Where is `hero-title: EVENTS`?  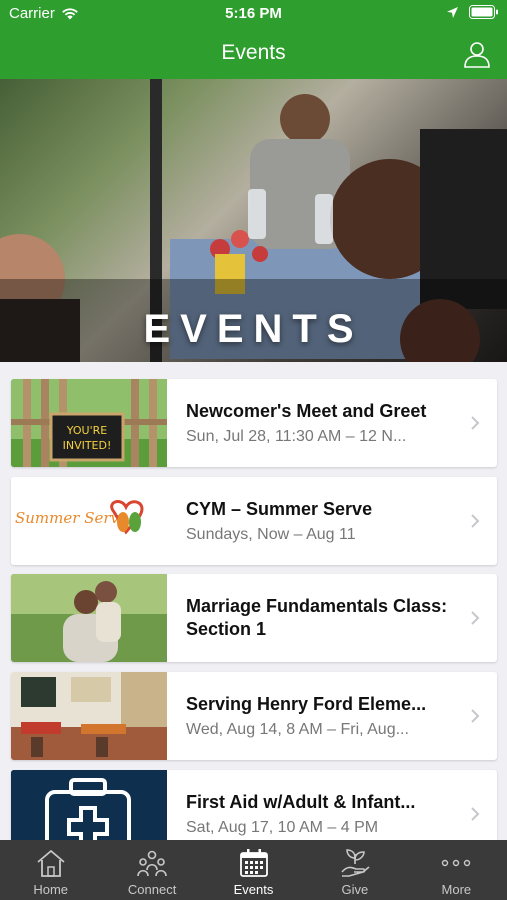 hero-title: EVENTS is located at coordinates (253, 329).